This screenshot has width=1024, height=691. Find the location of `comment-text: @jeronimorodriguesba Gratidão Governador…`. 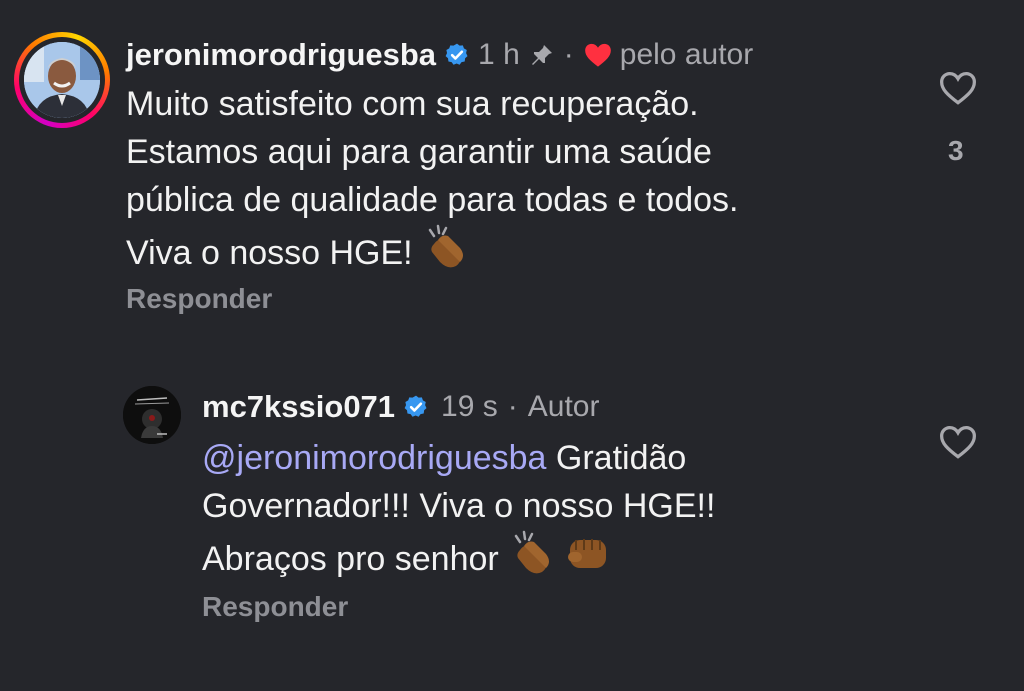

comment-text: @jeronimorodriguesba Gratidão Governador… is located at coordinates (458, 508).